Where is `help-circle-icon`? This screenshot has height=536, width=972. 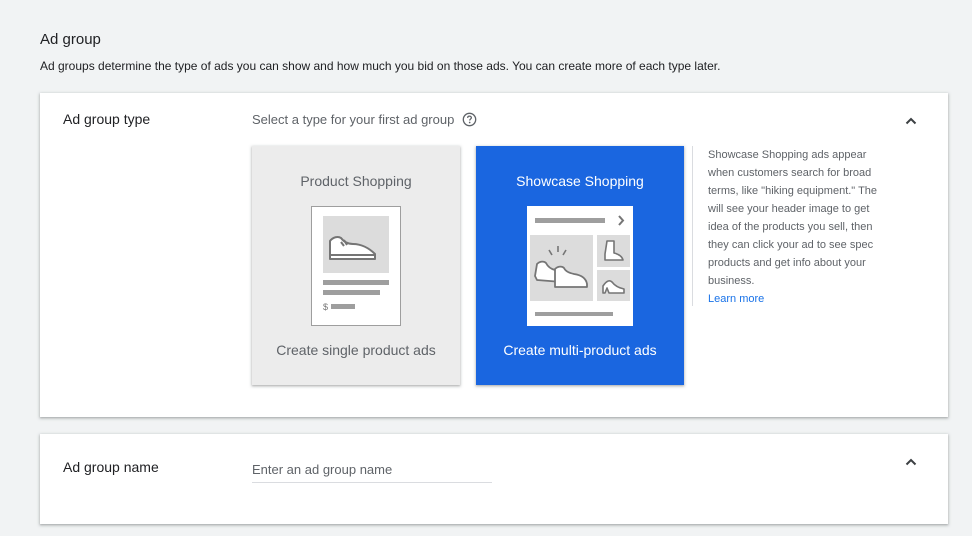 help-circle-icon is located at coordinates (469, 119).